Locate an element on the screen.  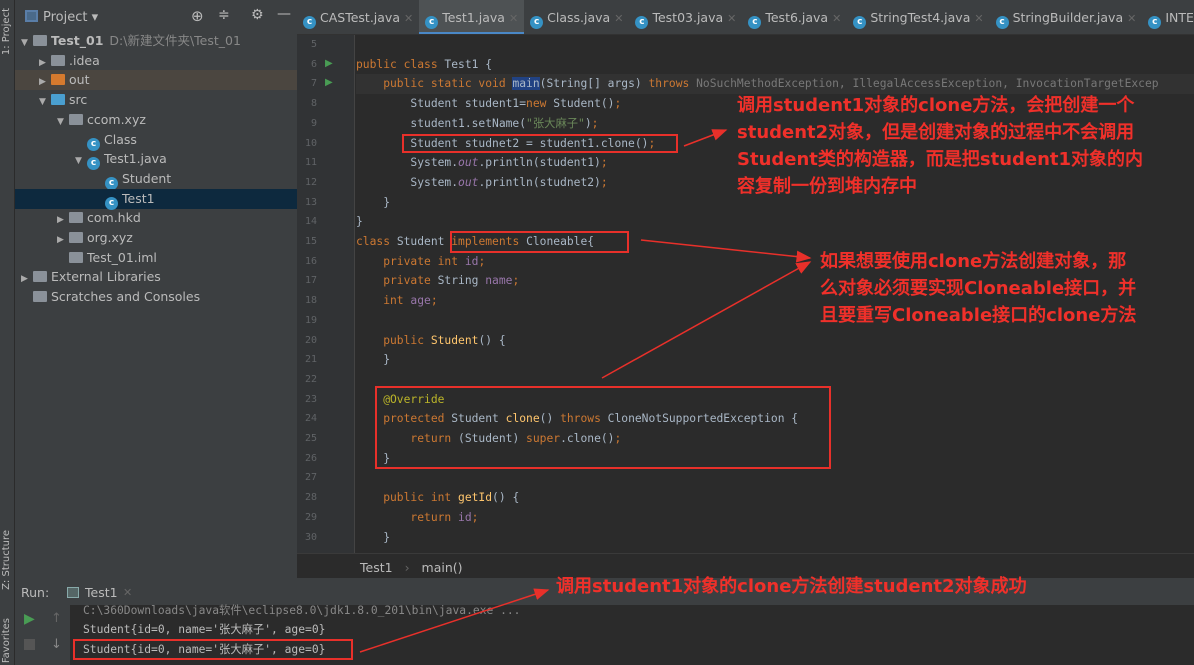
project-view-dropdown: Project ▾ is located at coordinates (70, 17).